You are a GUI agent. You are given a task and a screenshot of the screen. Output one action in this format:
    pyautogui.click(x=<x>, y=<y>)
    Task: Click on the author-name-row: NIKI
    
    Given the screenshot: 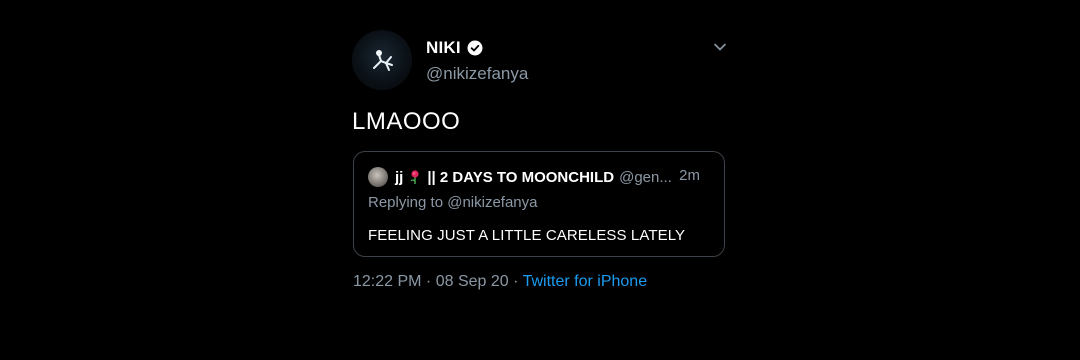 What is the action you would take?
    pyautogui.click(x=454, y=48)
    